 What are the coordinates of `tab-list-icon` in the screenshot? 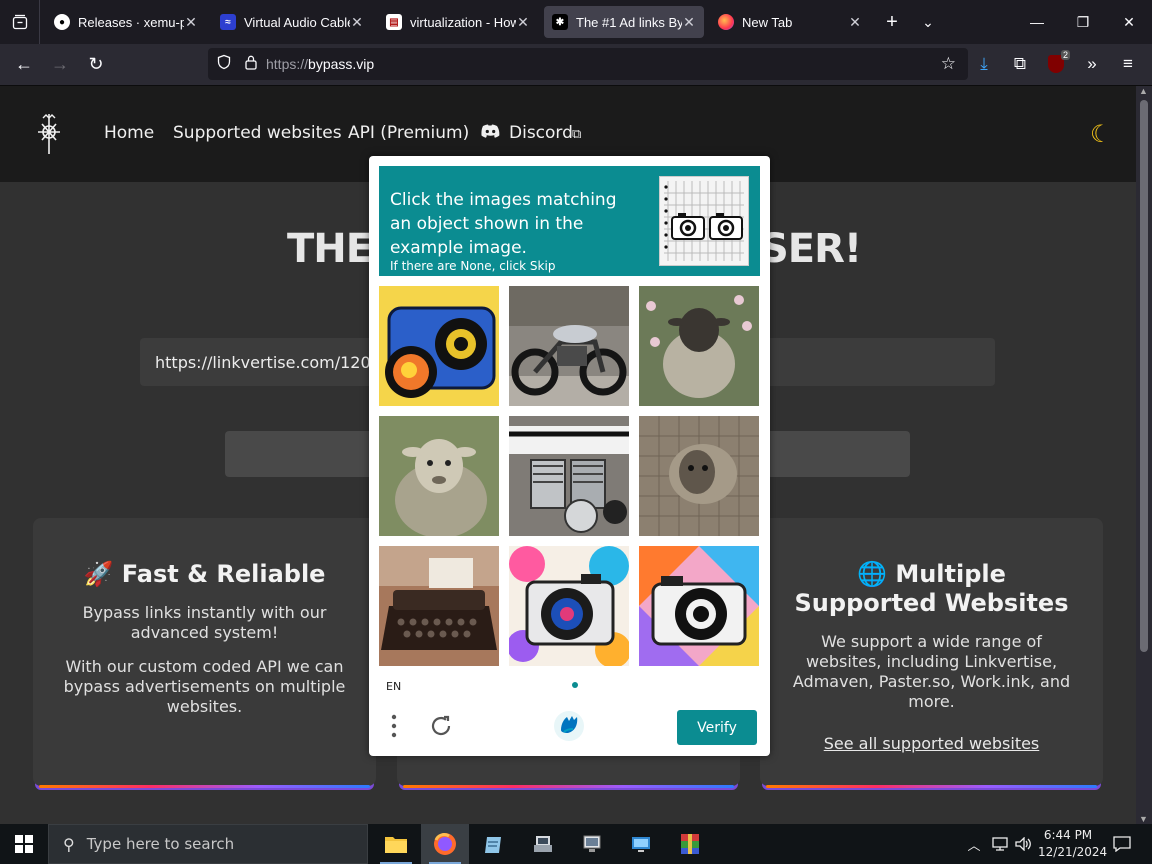 It's located at (19, 22).